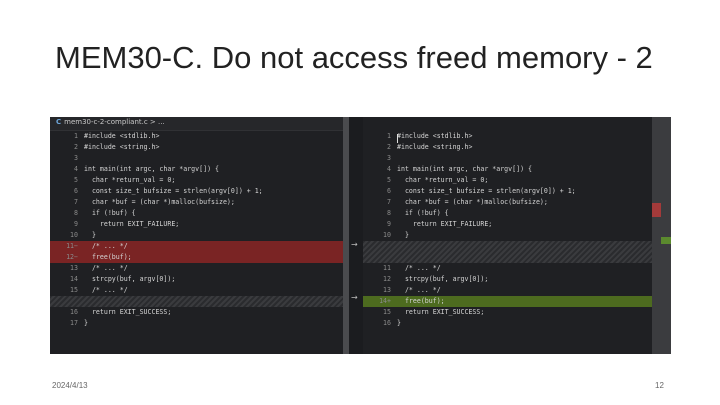 This screenshot has width=720, height=405. I want to click on left-scrollbar, so click(346, 235).